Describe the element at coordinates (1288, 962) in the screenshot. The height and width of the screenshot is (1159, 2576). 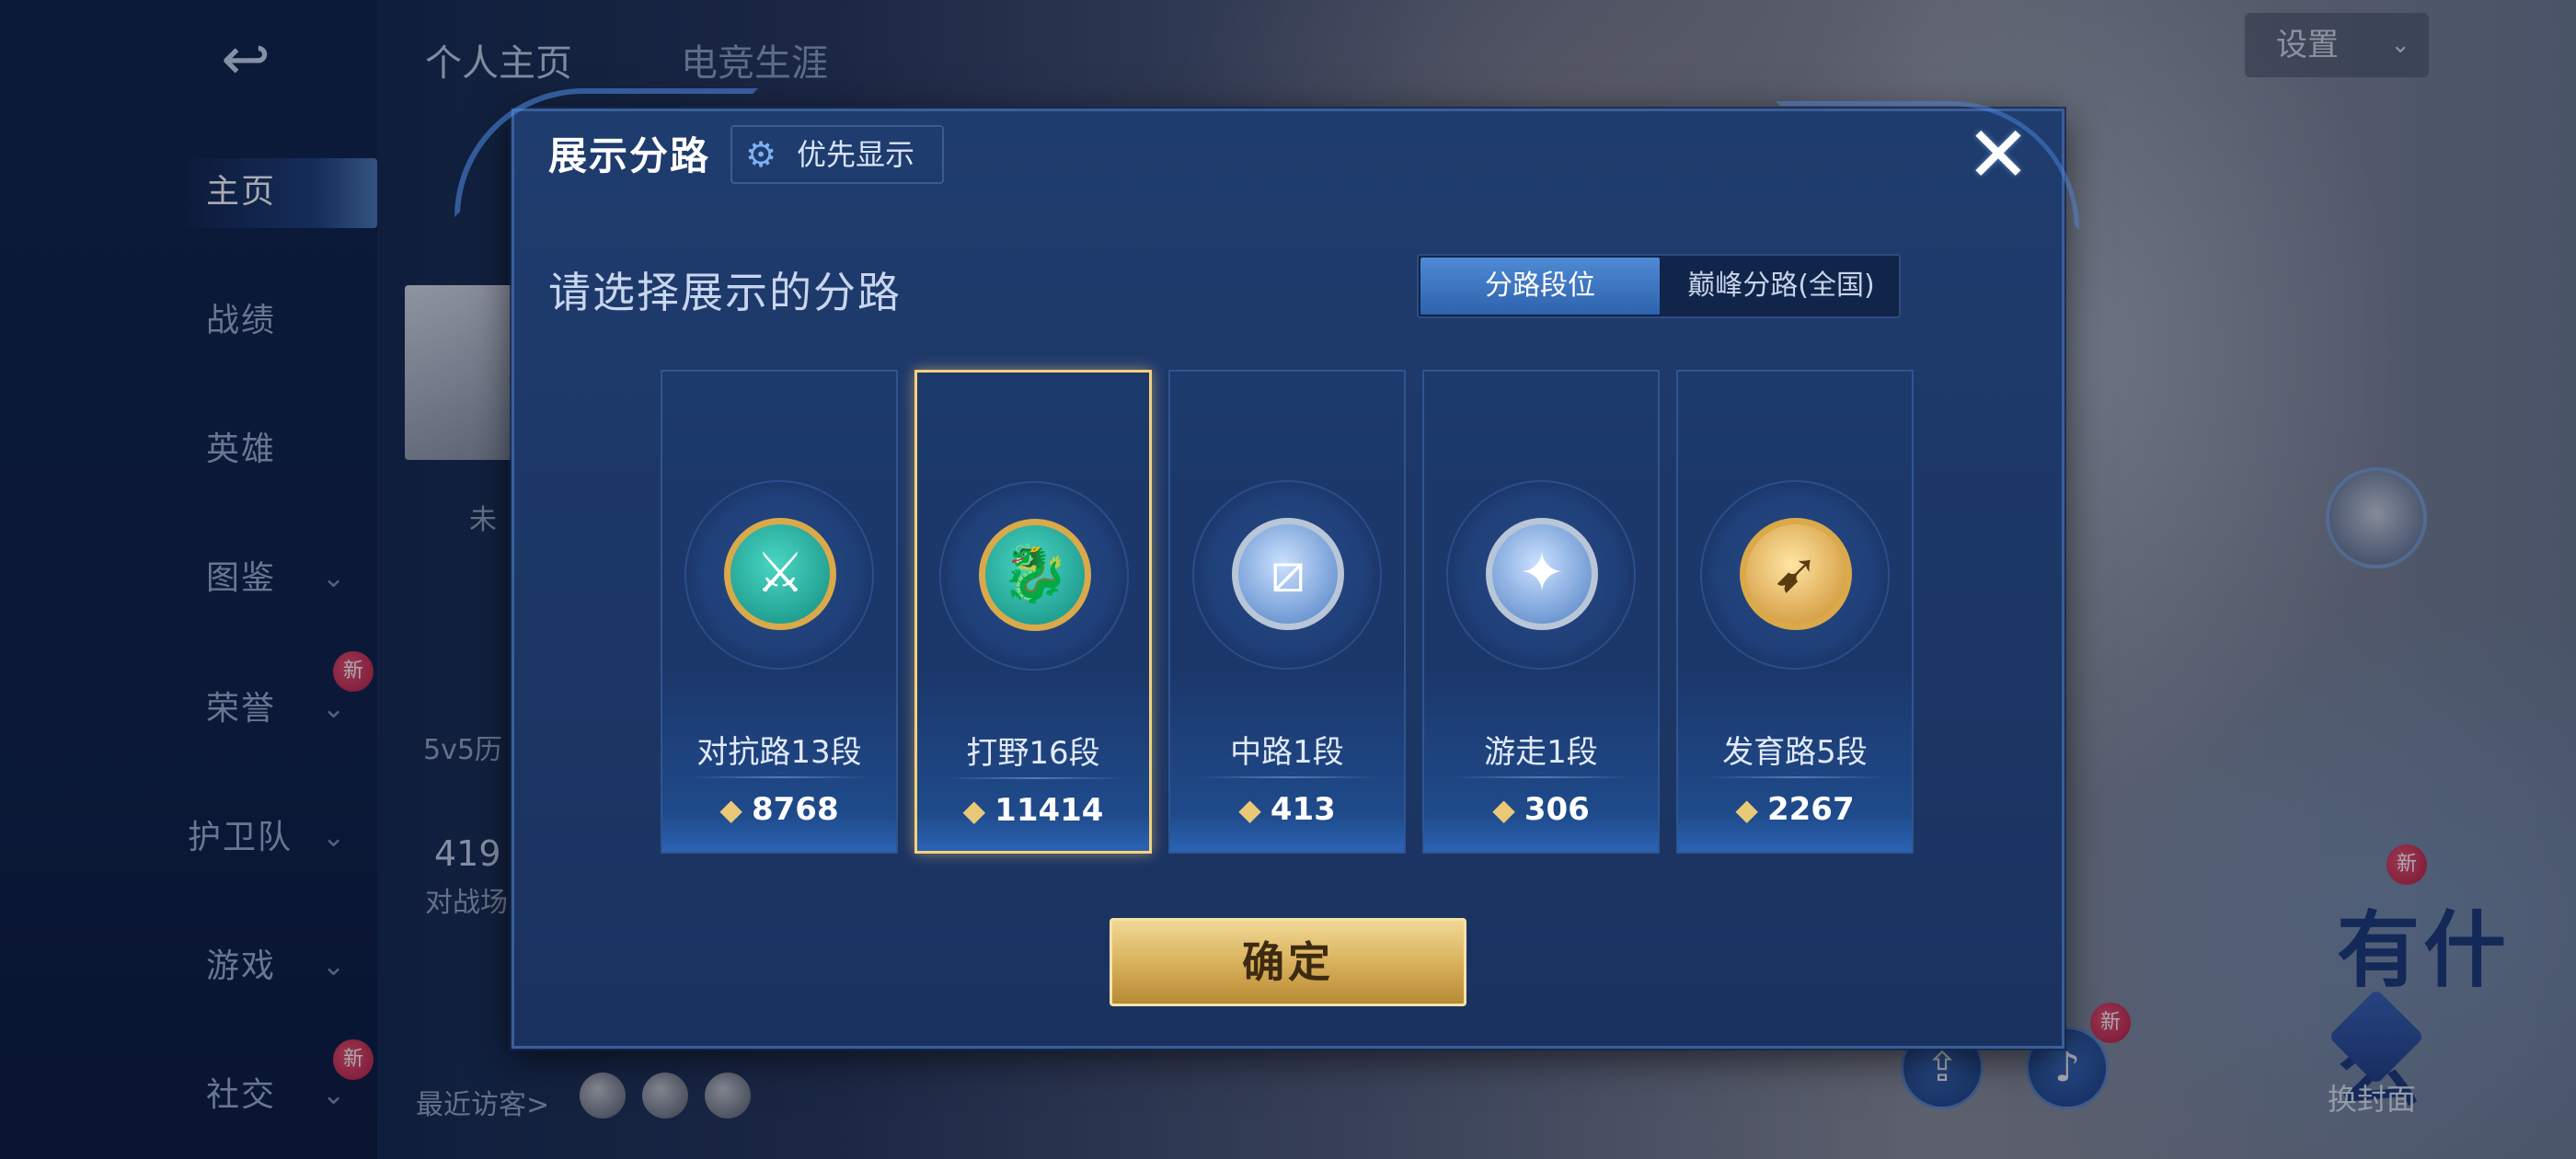
I see `confirm-button: 确定` at that location.